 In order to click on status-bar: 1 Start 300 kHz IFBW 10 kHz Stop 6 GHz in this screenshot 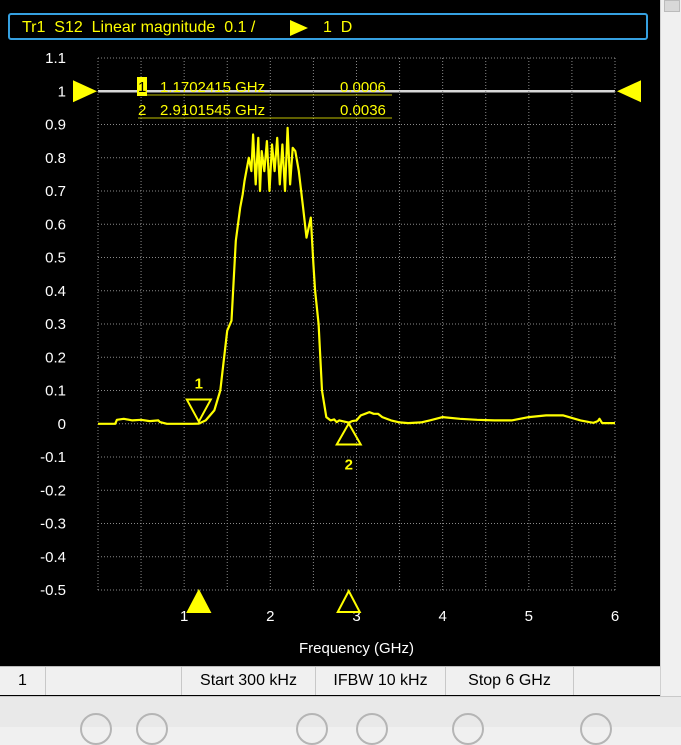, I will do `click(330, 680)`.